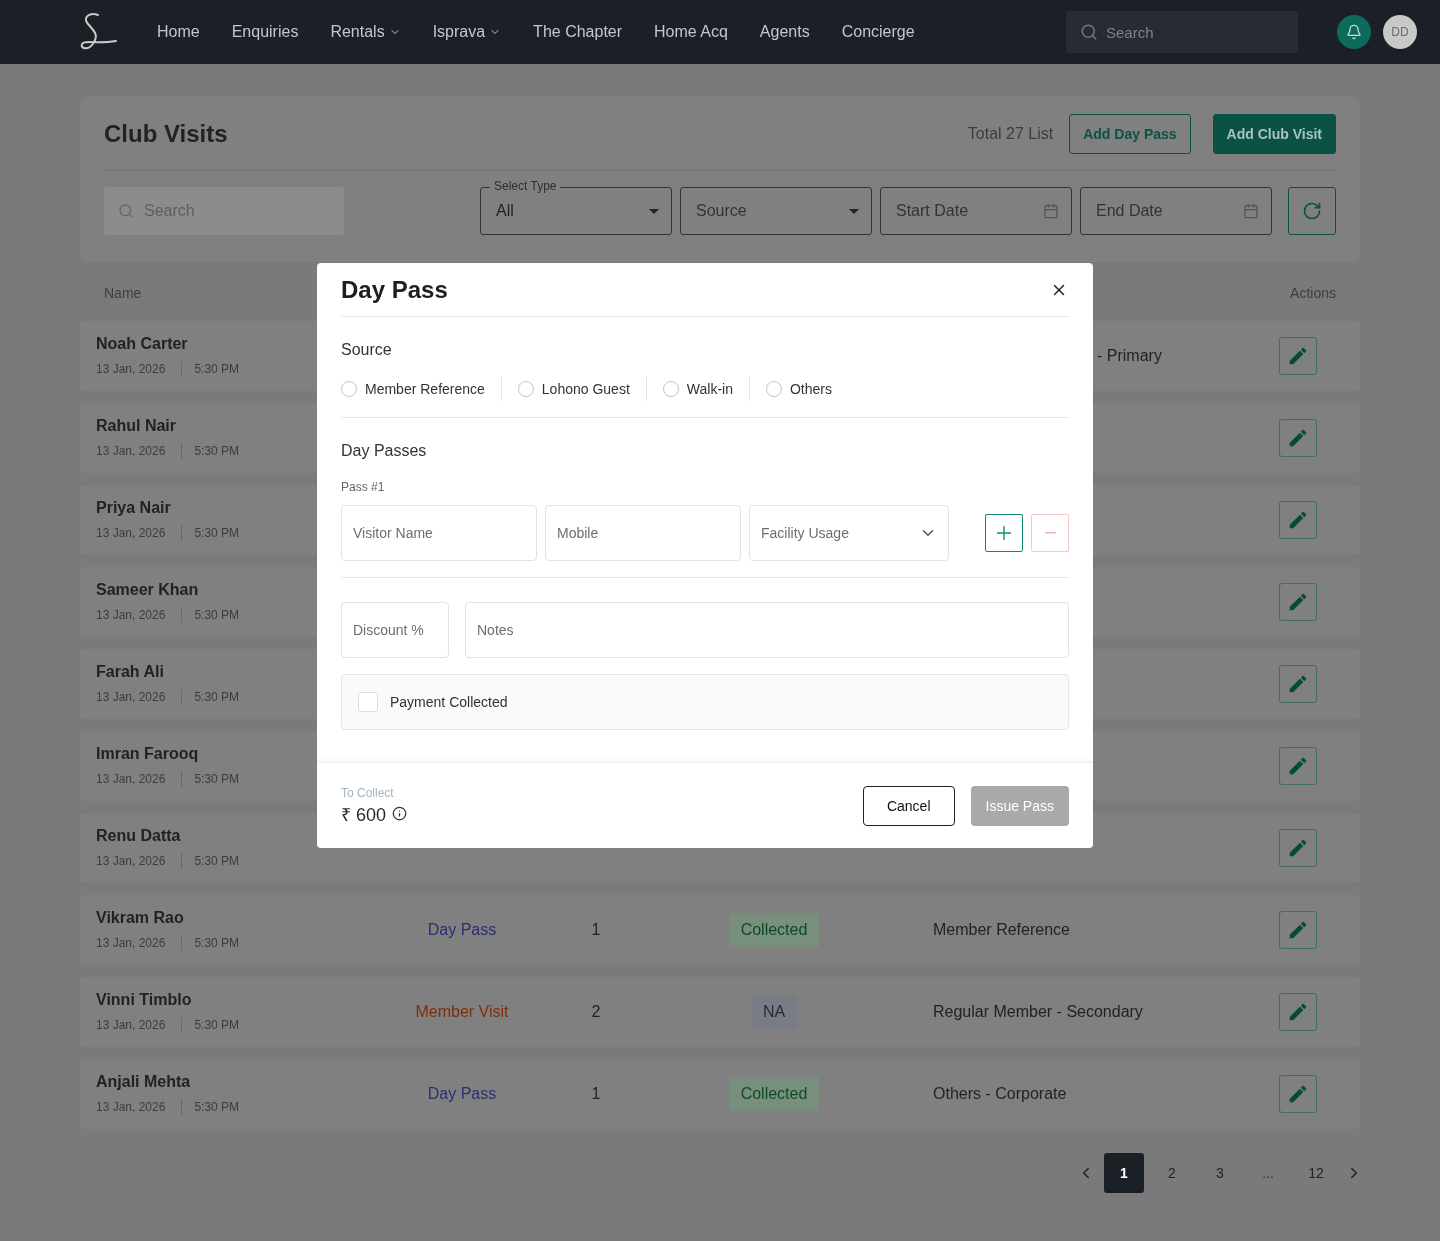 The image size is (1440, 1241). I want to click on page-button: 2, so click(1172, 1173).